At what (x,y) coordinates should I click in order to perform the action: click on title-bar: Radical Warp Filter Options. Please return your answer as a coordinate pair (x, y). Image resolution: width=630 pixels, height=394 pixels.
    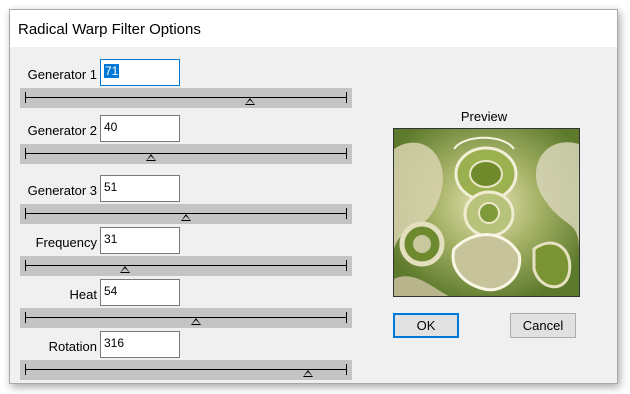
    Looking at the image, I should click on (313, 28).